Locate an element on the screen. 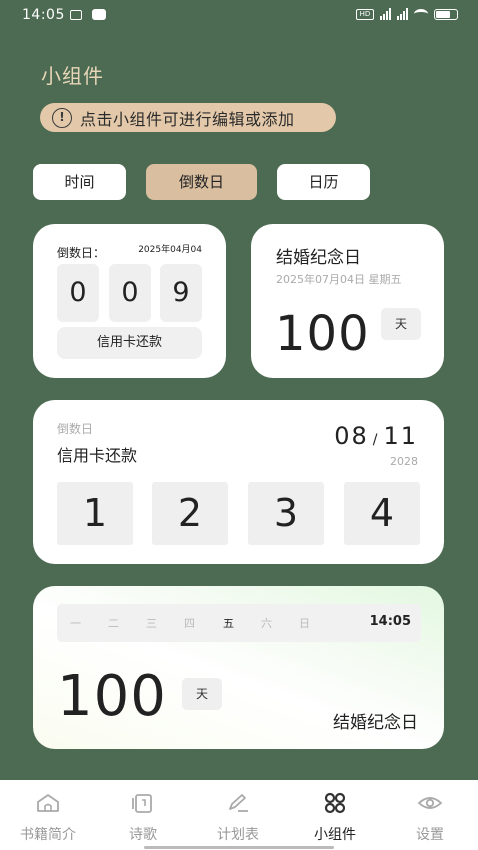 Image resolution: width=478 pixels, height=850 pixels. nav-item-widgets: 小组件 is located at coordinates (335, 815).